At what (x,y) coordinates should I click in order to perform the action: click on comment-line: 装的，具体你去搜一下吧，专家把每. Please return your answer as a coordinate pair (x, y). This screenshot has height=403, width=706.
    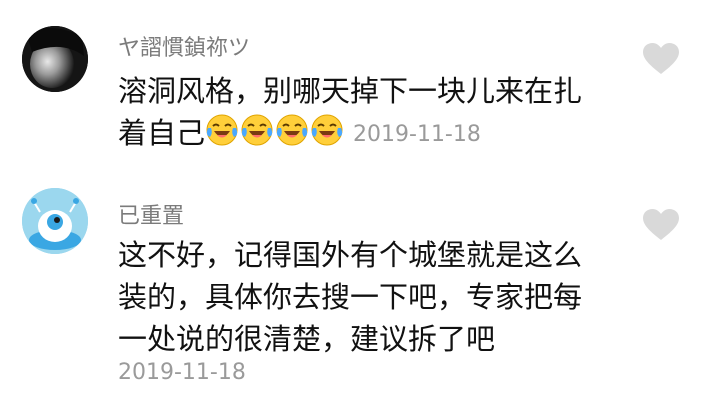
    Looking at the image, I should click on (350, 297).